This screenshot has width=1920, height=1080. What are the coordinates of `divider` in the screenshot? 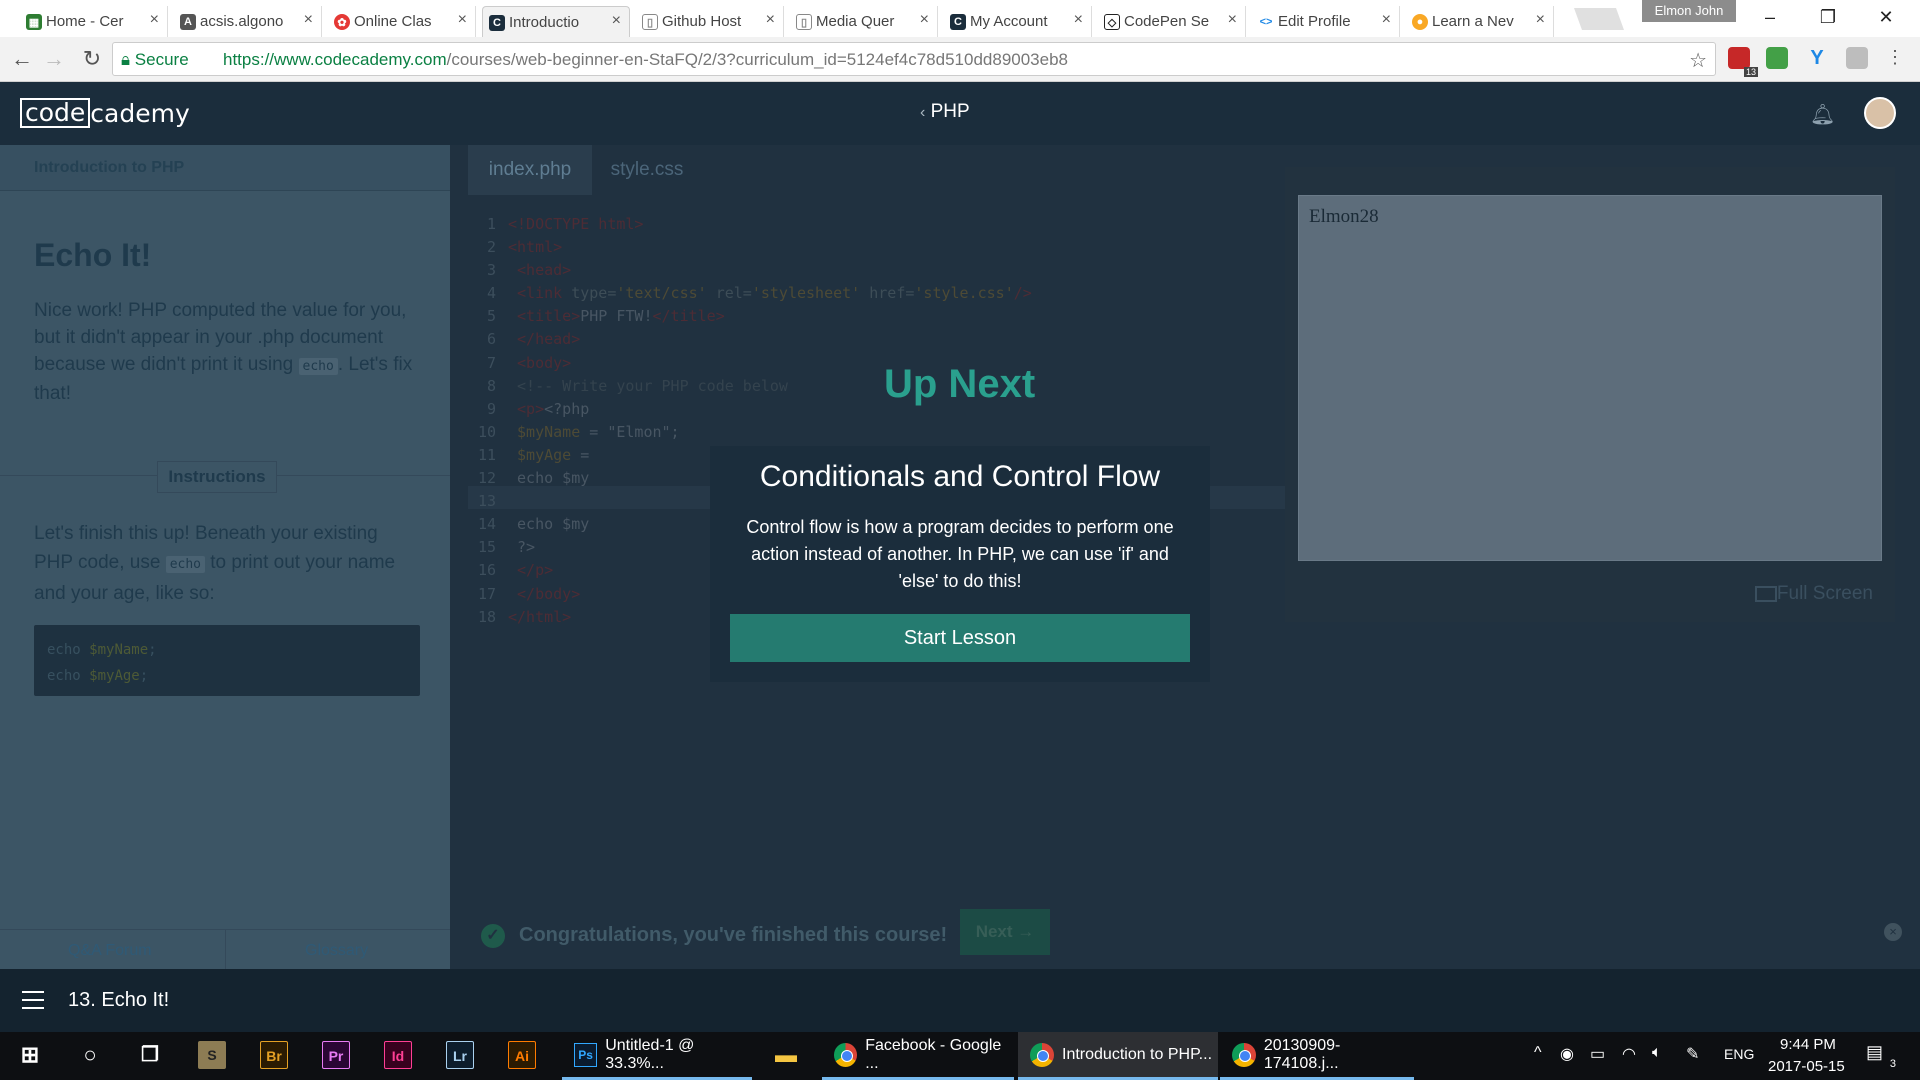 It's located at (225, 950).